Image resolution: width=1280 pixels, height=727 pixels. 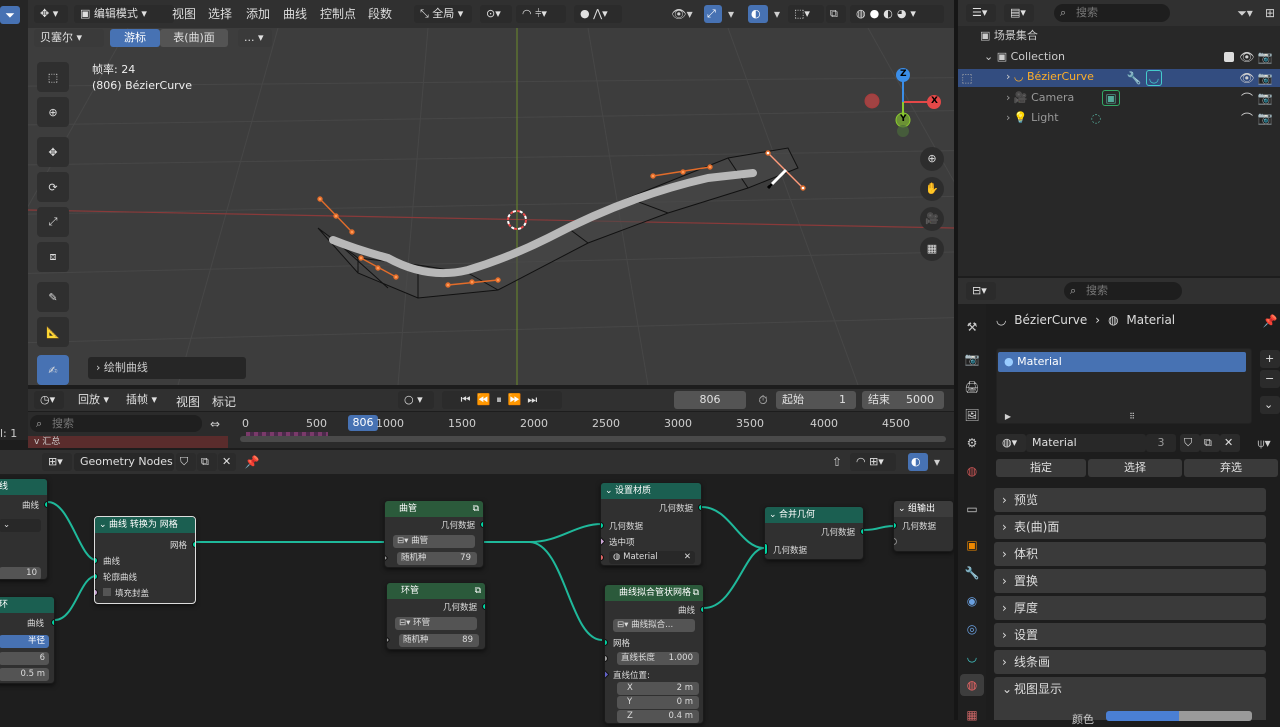 I want to click on node-circle: 环 曲线 半径 6 0.5 m, so click(x=27, y=640).